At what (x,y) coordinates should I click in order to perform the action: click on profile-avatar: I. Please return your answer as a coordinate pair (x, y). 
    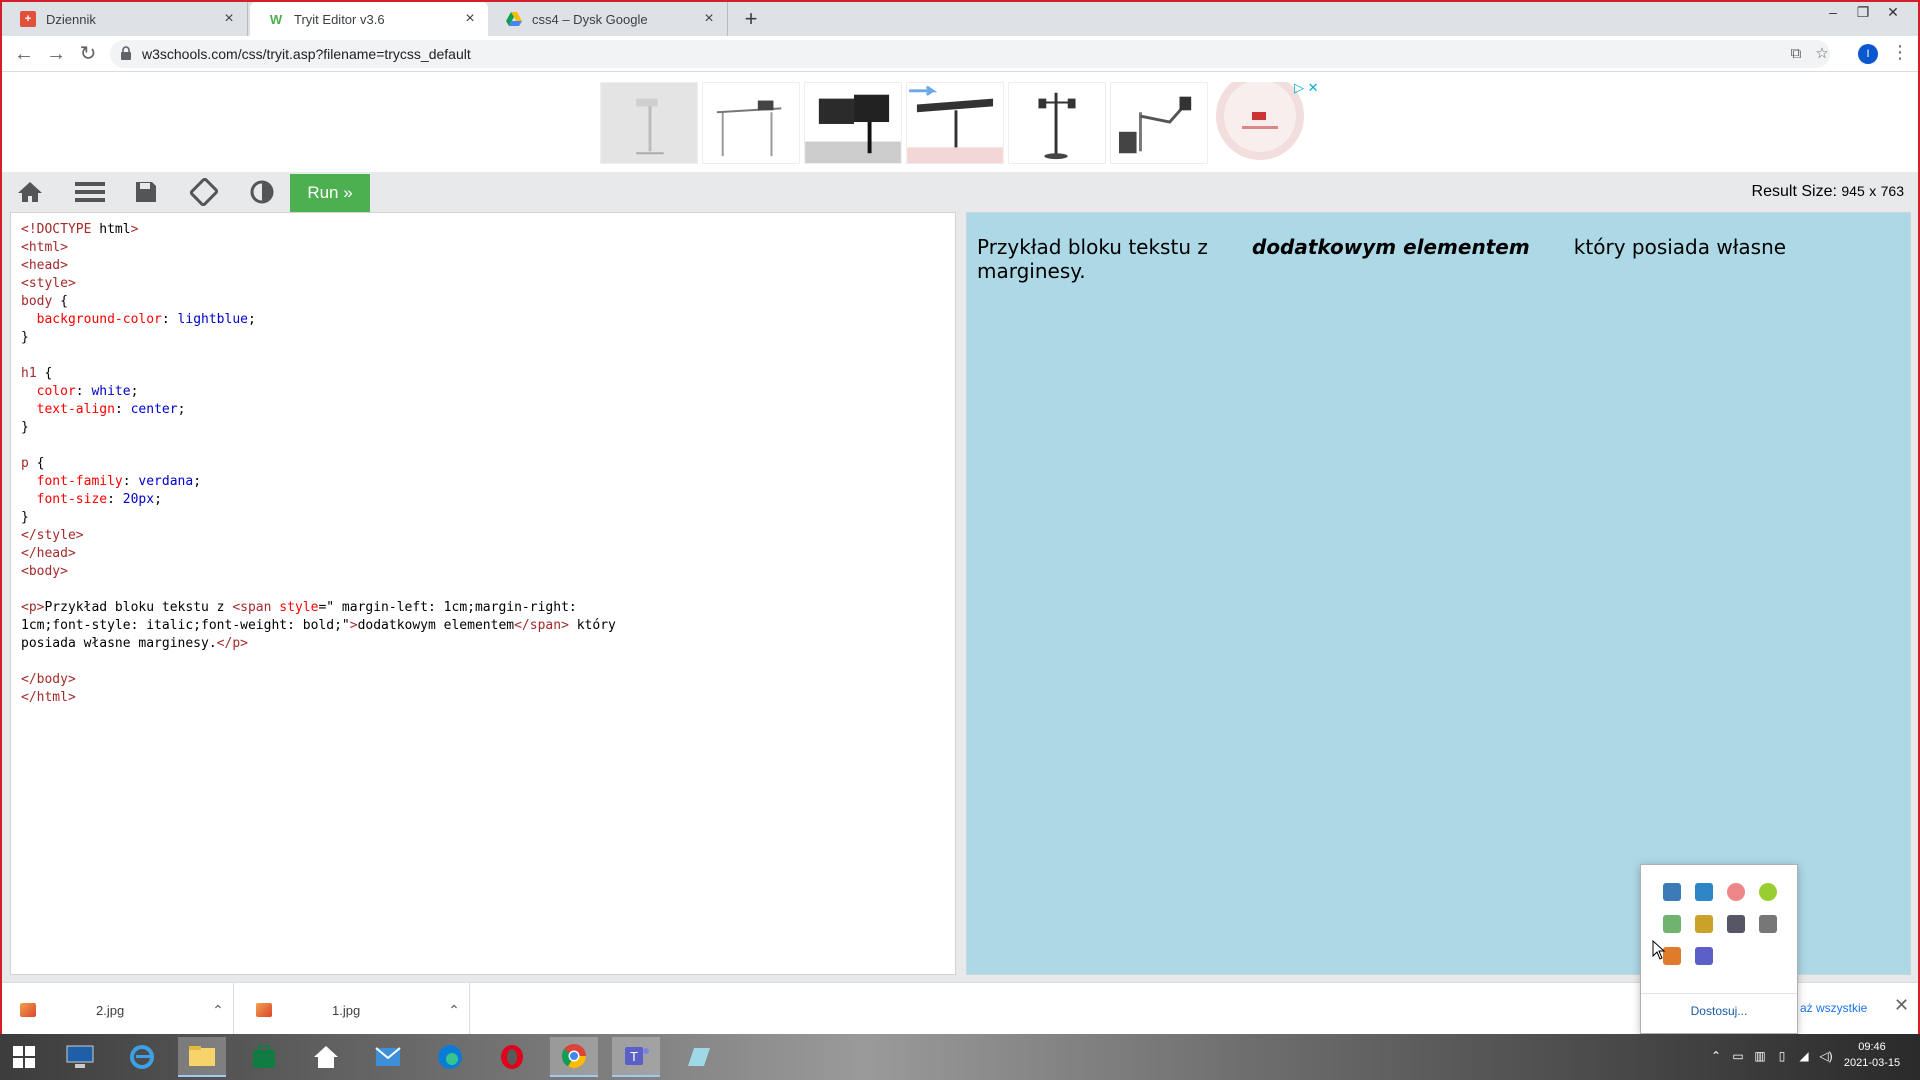
    Looking at the image, I should click on (1868, 54).